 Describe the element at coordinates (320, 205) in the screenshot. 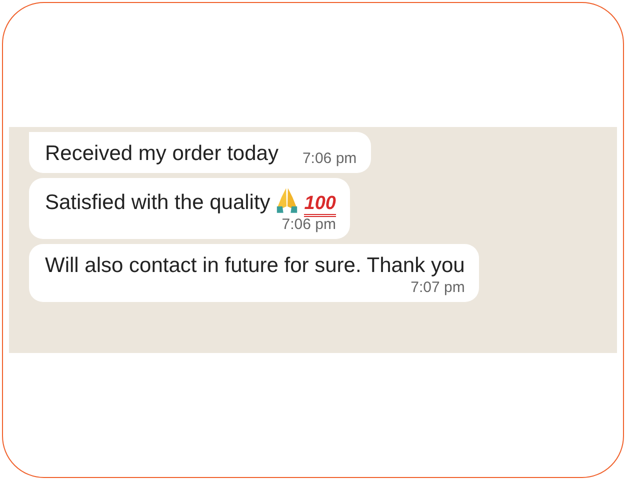

I see `hundred-points-emoji: 100` at that location.